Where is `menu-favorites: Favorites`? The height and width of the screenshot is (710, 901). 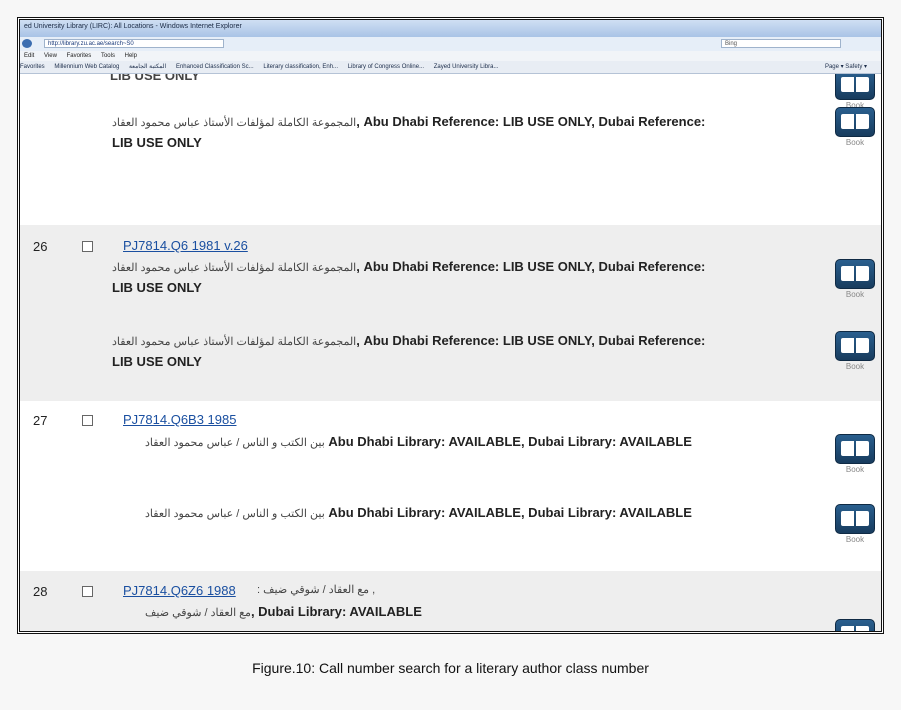 menu-favorites: Favorites is located at coordinates (79, 56).